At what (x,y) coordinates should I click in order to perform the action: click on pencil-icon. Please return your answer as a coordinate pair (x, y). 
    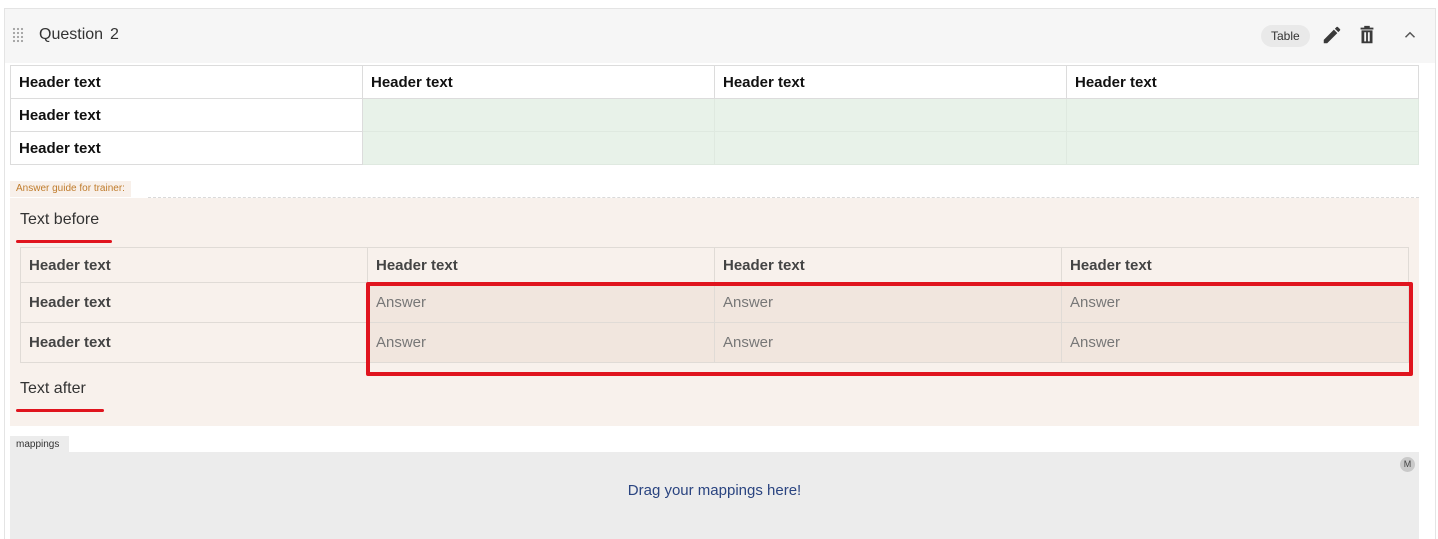
    Looking at the image, I should click on (1332, 35).